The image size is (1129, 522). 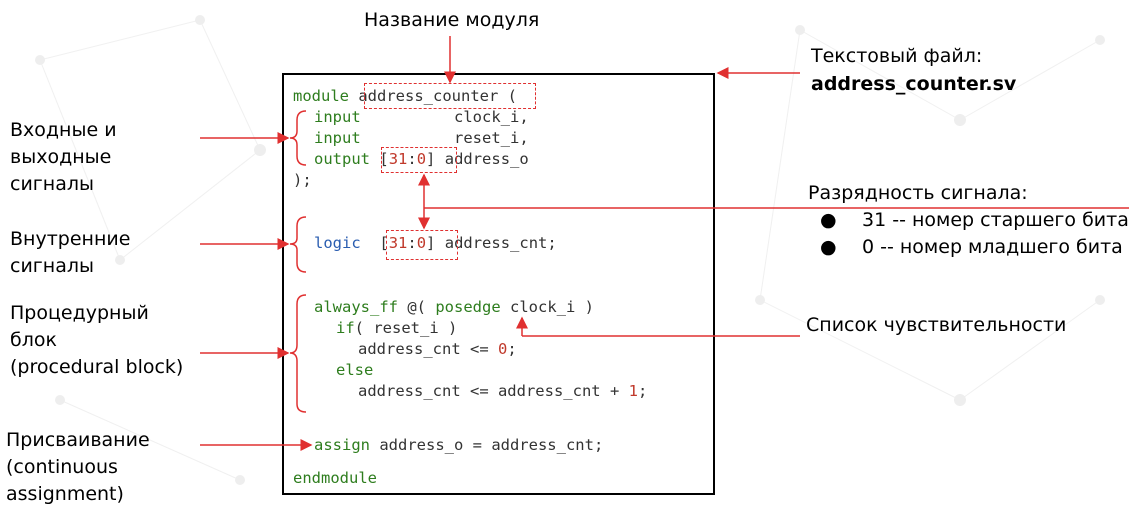 What do you see at coordinates (421, 117) in the screenshot?
I see `code-line-input-clock: input clock_i,` at bounding box center [421, 117].